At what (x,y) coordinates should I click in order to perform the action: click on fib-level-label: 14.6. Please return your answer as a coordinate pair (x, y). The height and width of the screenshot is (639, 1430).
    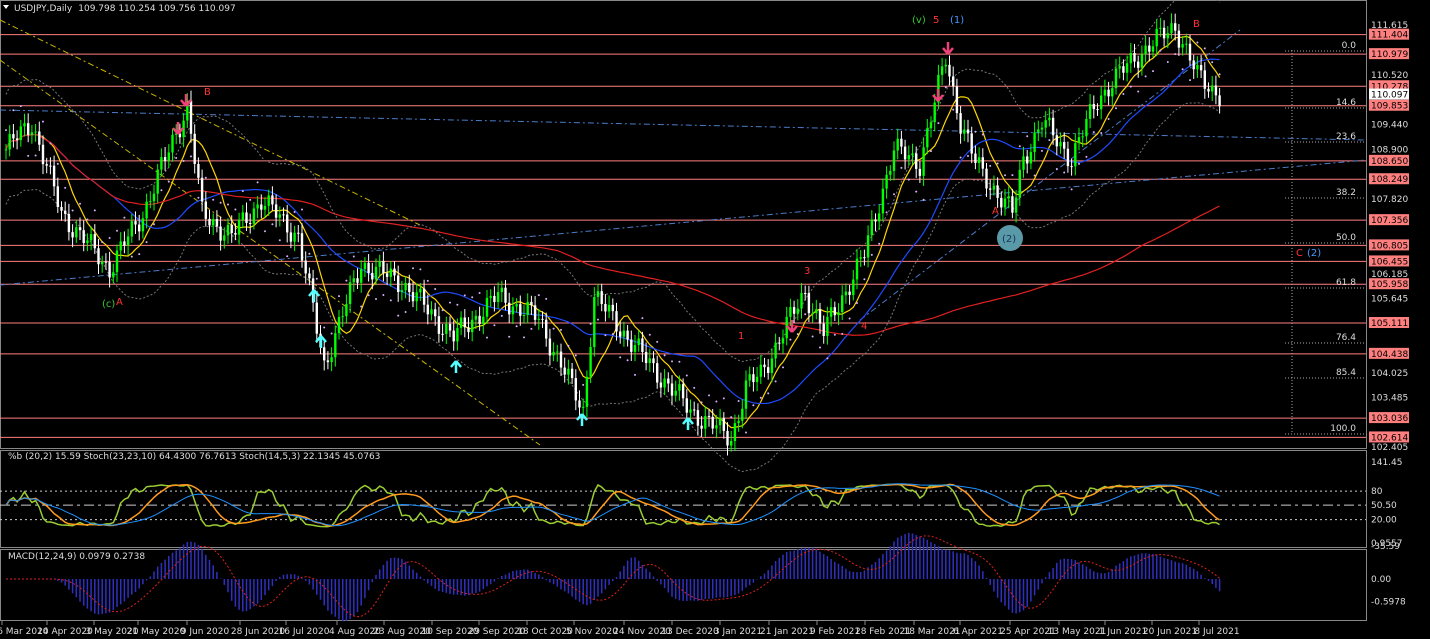
    Looking at the image, I should click on (1346, 103).